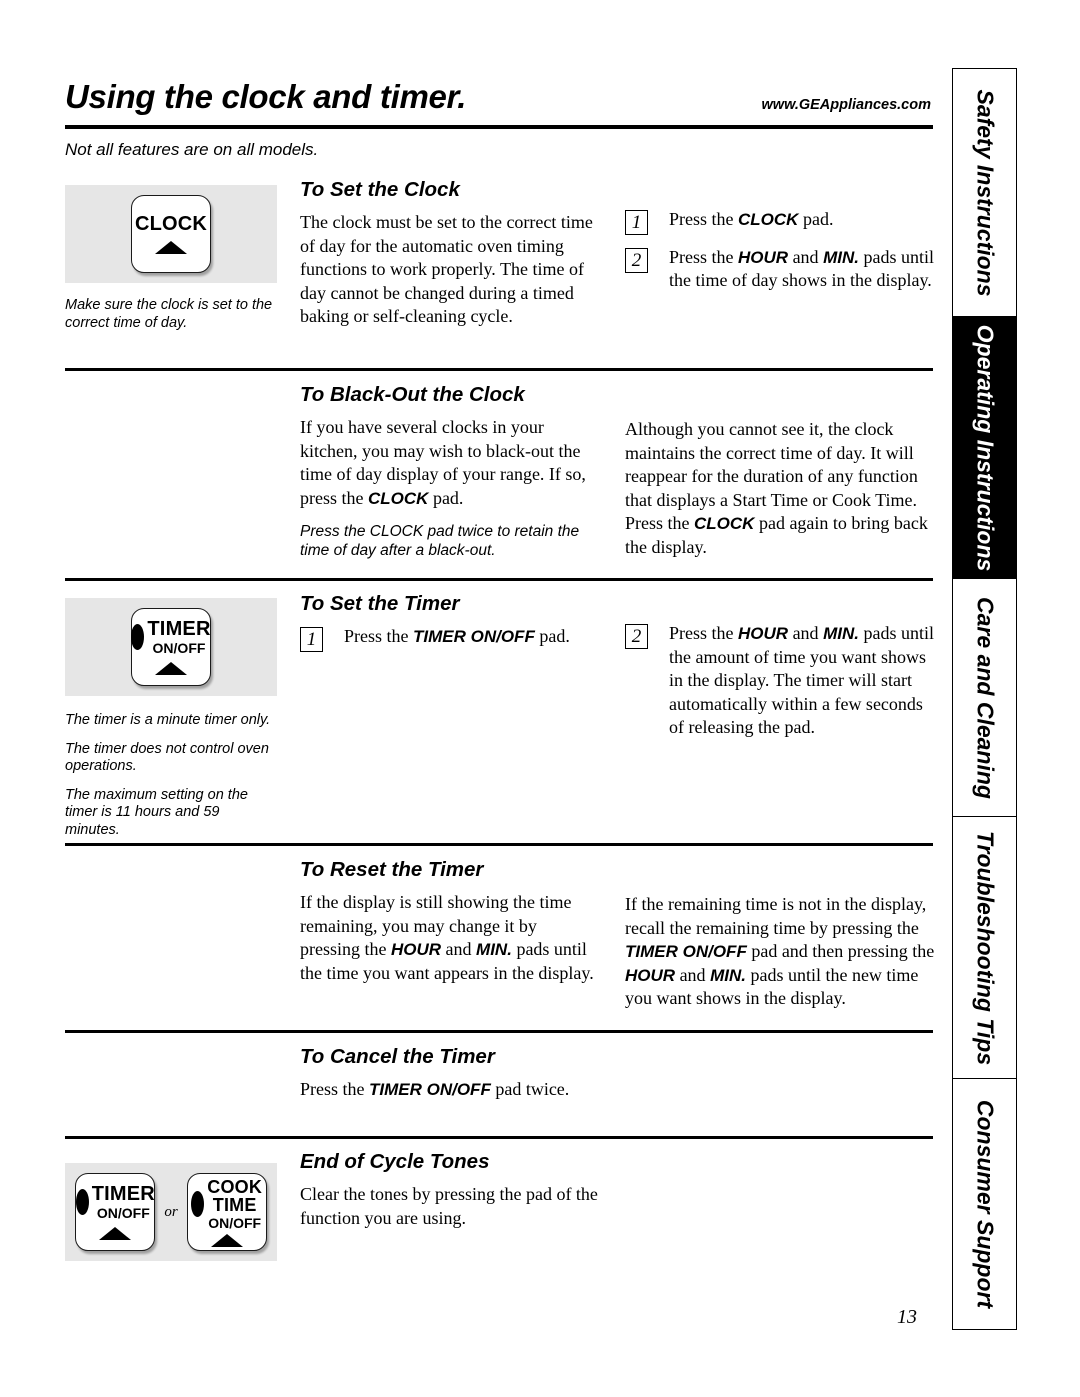 The width and height of the screenshot is (1080, 1397). I want to click on step-item: 1 Press the CLOCK pad., so click(780, 221).